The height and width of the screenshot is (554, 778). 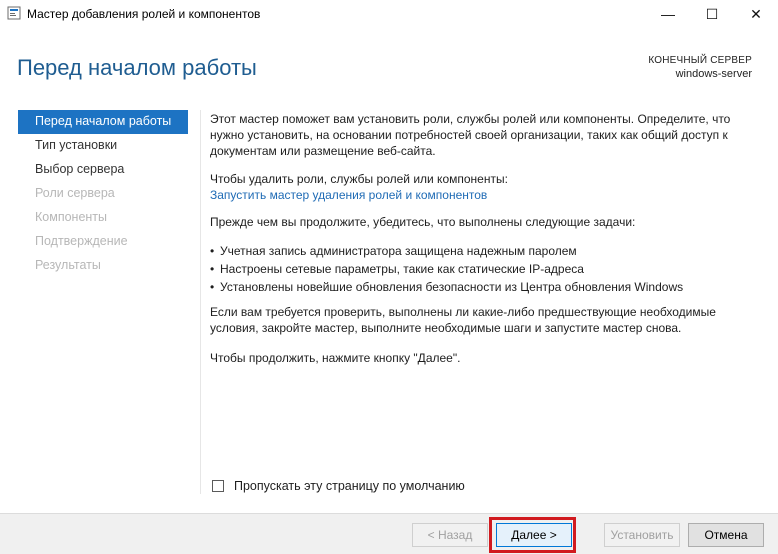 I want to click on minimize-button: —, so click(x=668, y=14).